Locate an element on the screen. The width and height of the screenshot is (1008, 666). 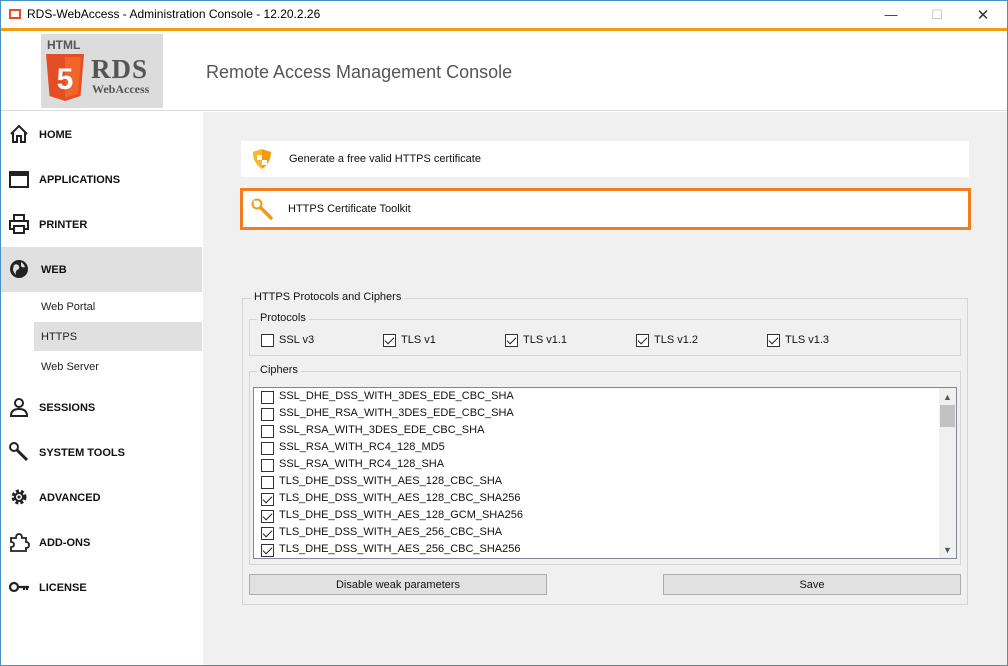
scroll-up-arrow-icon: ▲ is located at coordinates (947, 396).